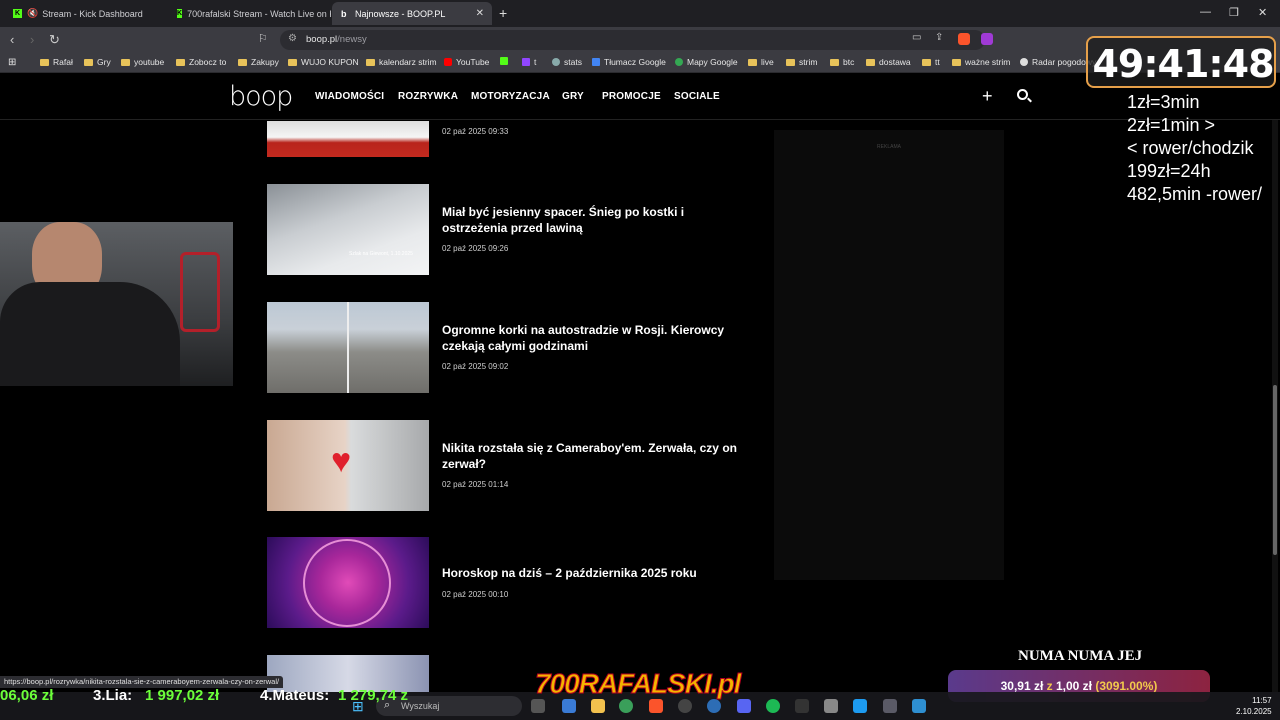  Describe the element at coordinates (1074, 686) in the screenshot. I see `donation-goal: 1,00 zł` at that location.